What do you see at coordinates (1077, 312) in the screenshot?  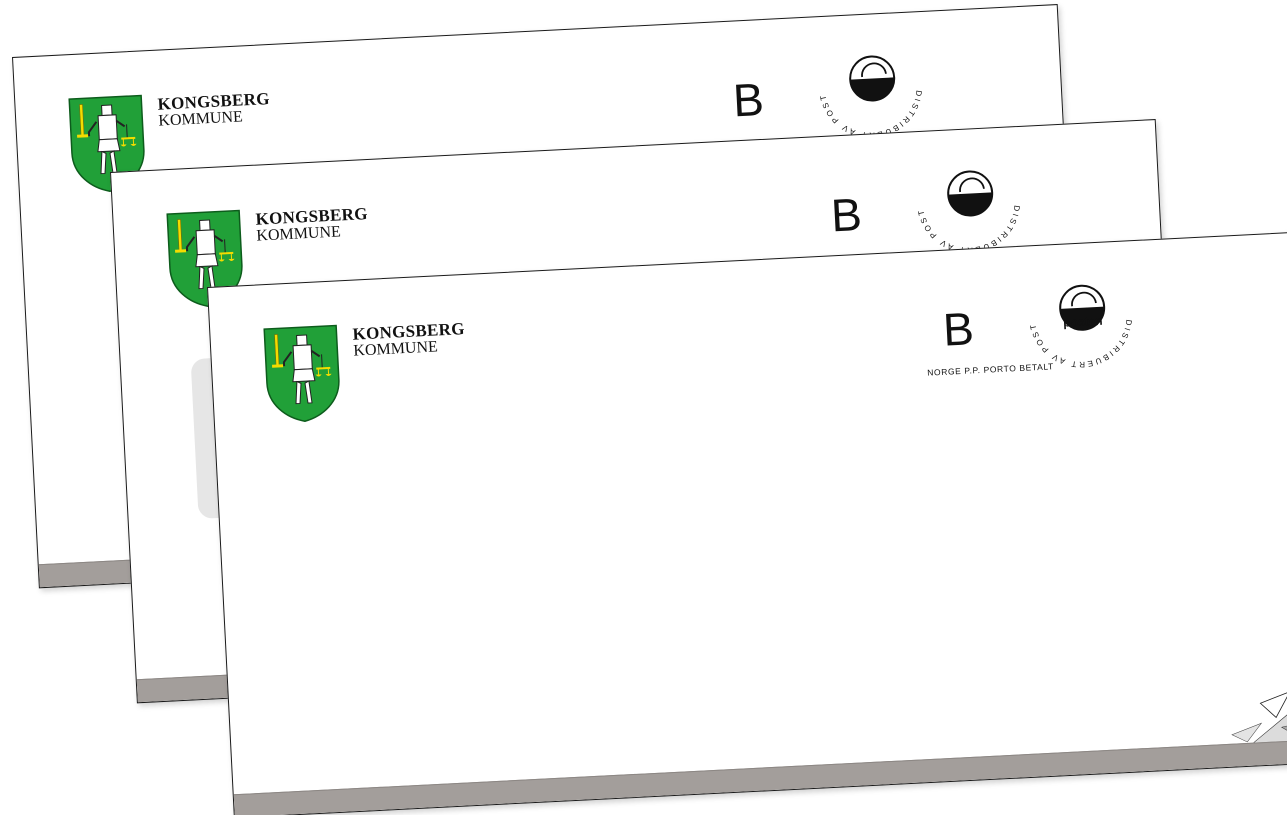 I see `posten-logo-icon: DISTRIBUERT AV POSTEN NORGE posten` at bounding box center [1077, 312].